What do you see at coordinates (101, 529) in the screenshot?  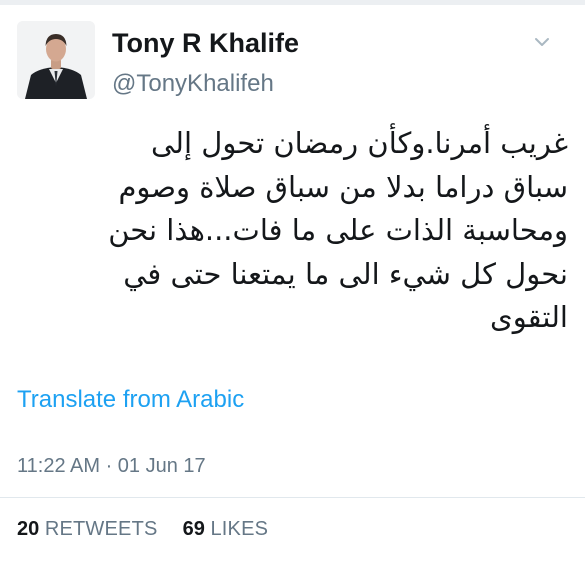 I see `retweets-label: RETWEETS` at bounding box center [101, 529].